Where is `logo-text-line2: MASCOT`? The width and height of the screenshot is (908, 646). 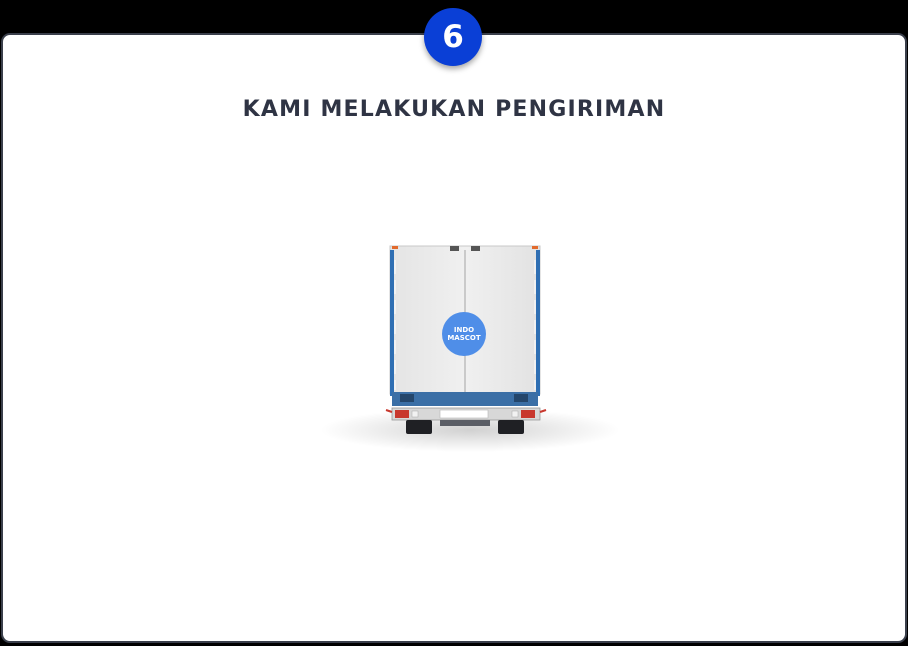 logo-text-line2: MASCOT is located at coordinates (464, 338).